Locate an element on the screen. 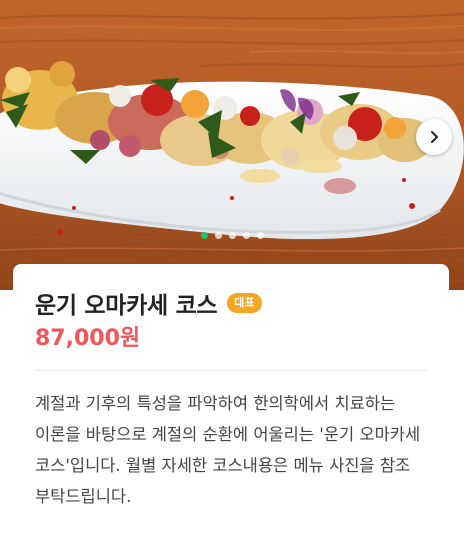 The image size is (464, 550). divider is located at coordinates (231, 370).